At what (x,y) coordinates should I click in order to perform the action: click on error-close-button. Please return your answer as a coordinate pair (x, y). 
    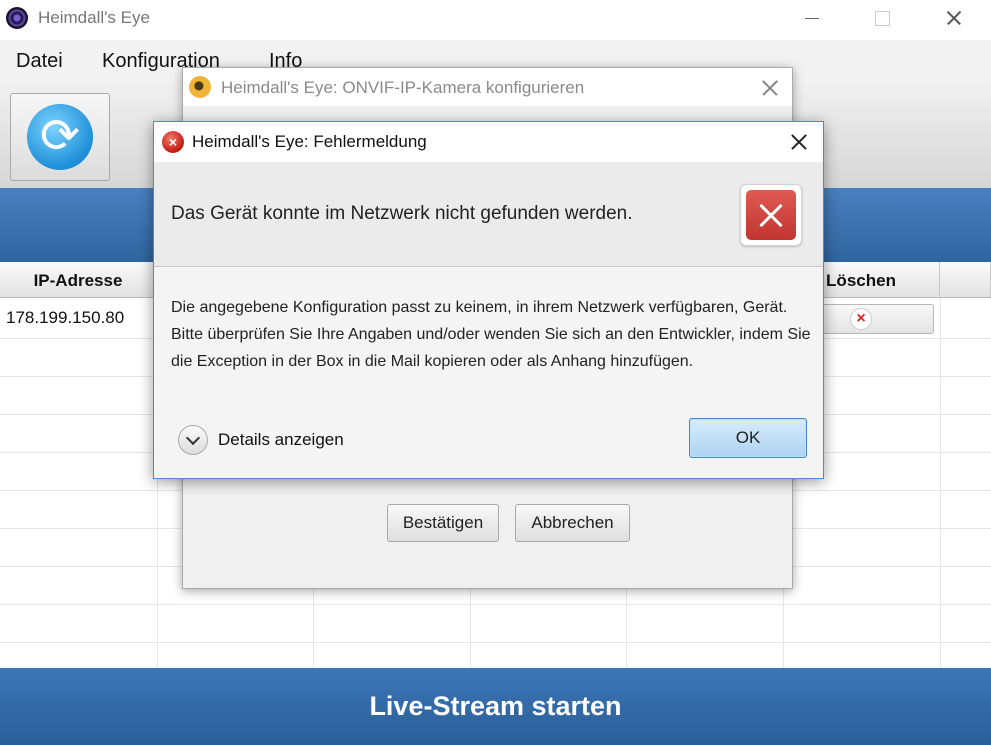
    Looking at the image, I should click on (799, 142).